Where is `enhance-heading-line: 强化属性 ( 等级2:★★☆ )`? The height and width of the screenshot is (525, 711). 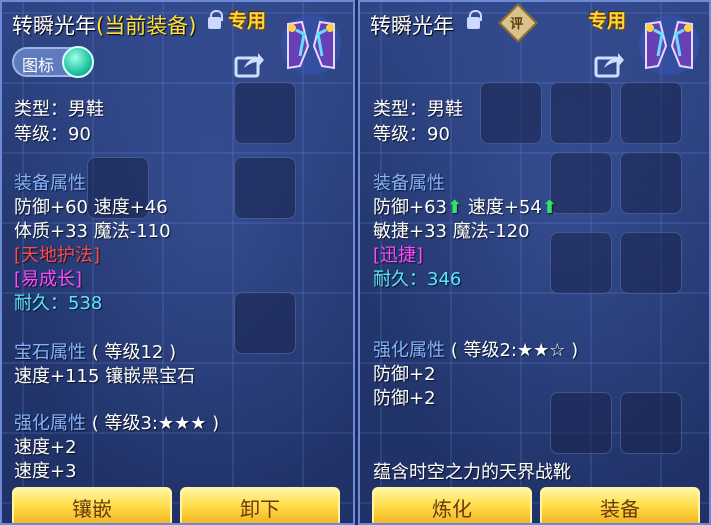 enhance-heading-line: 强化属性 ( 等级2:★★☆ ) is located at coordinates (475, 349).